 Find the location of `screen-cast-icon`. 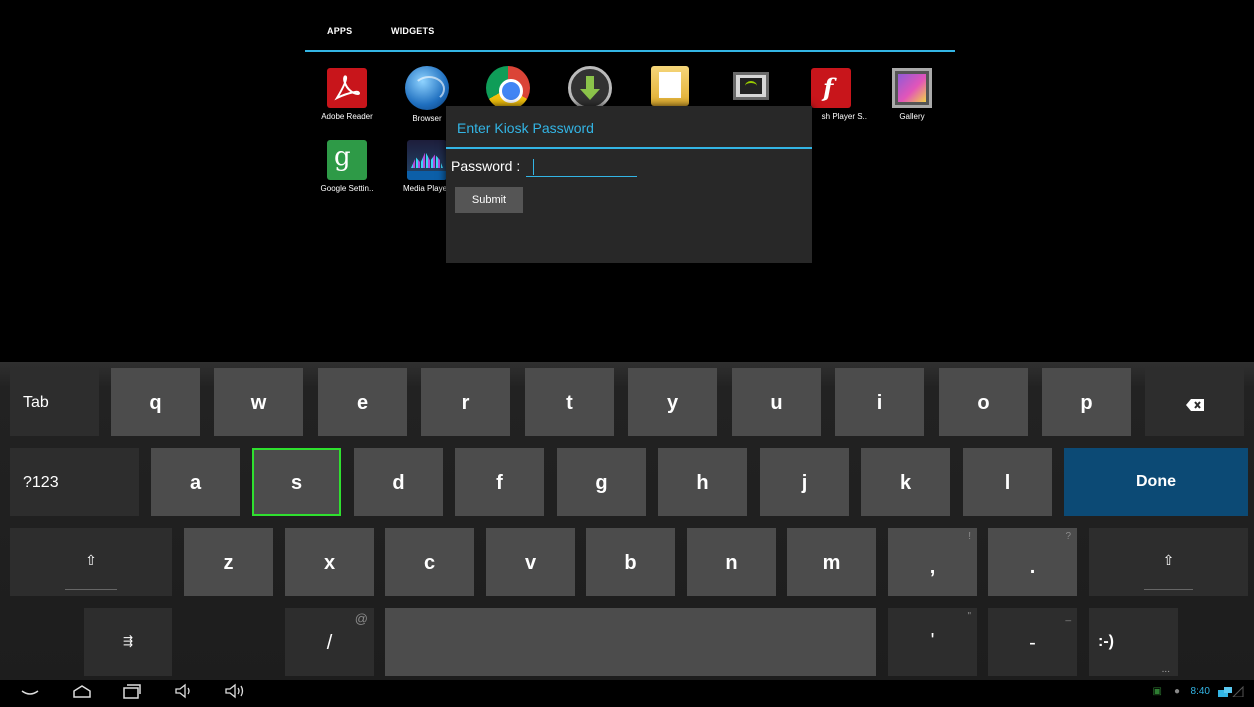

screen-cast-icon is located at coordinates (751, 86).